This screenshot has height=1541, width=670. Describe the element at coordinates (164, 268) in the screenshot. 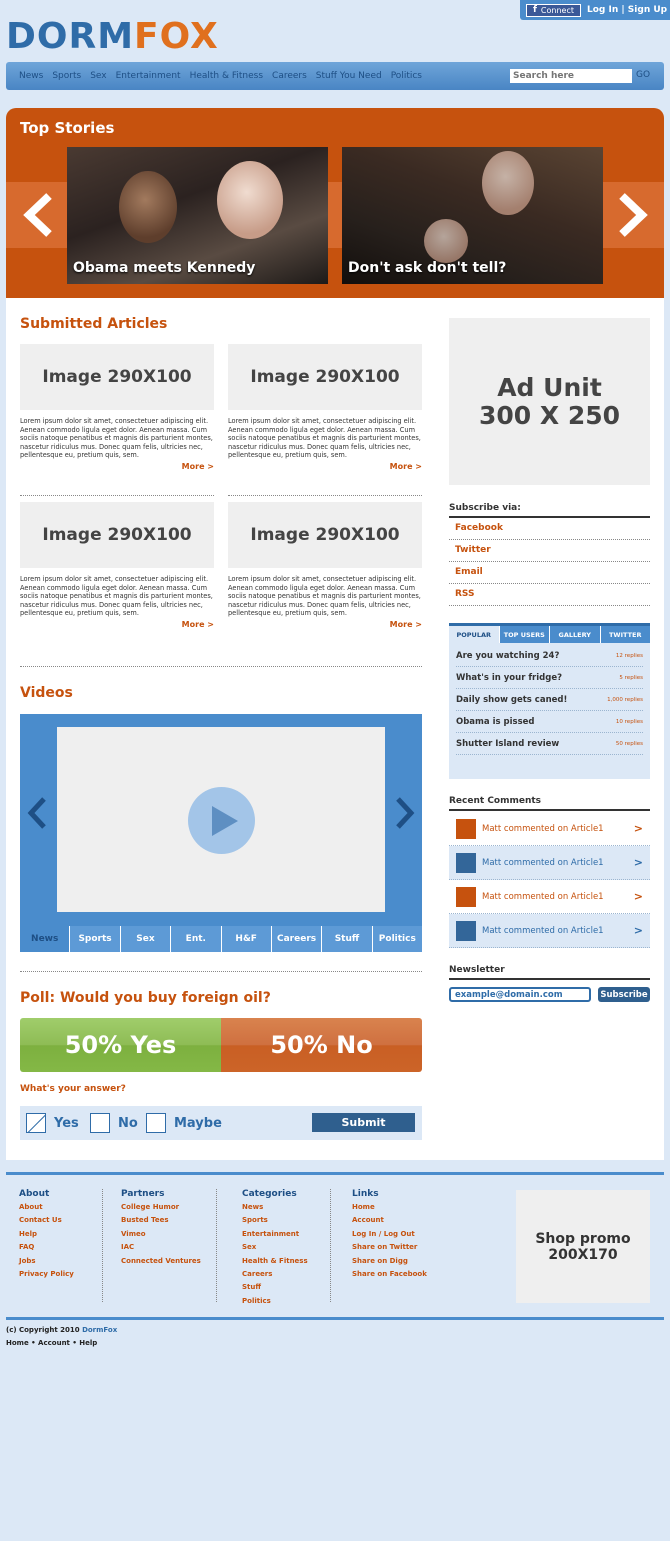

I see `story-caption: Obama meets Kennedy` at that location.